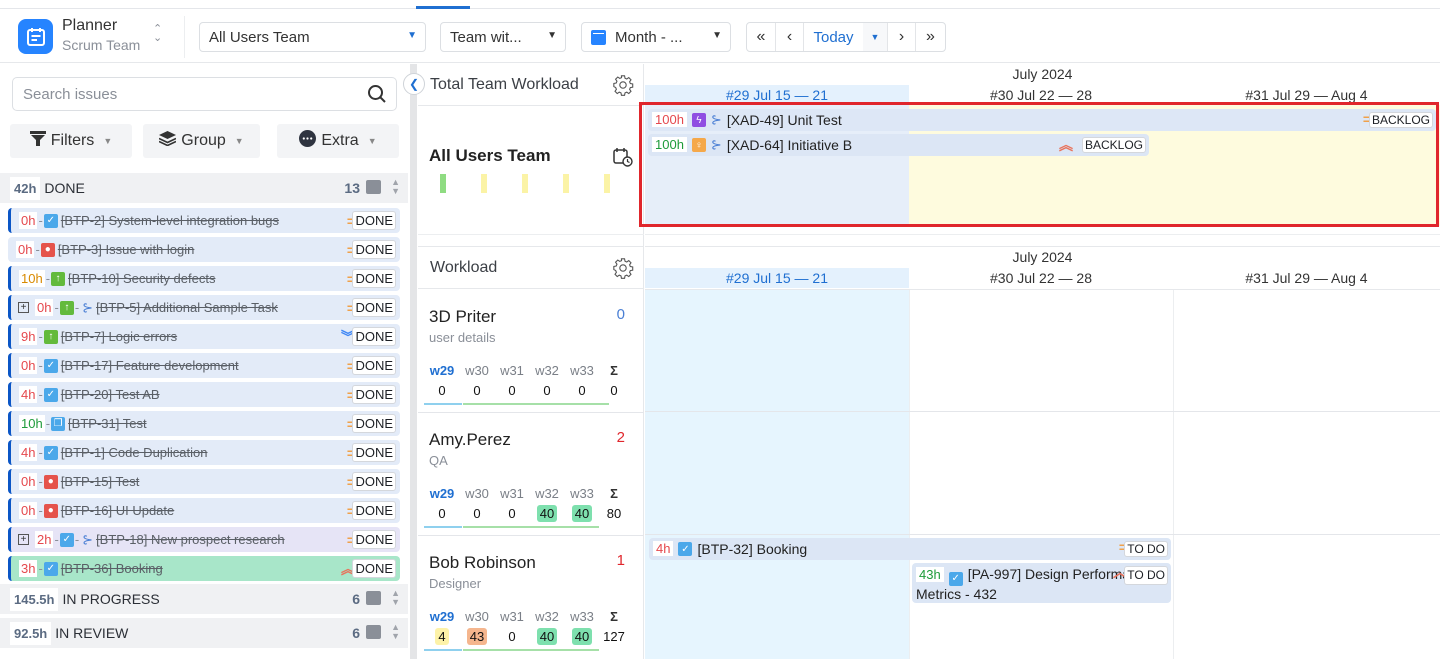  What do you see at coordinates (413, 361) in the screenshot?
I see `sidebar-resize-handle` at bounding box center [413, 361].